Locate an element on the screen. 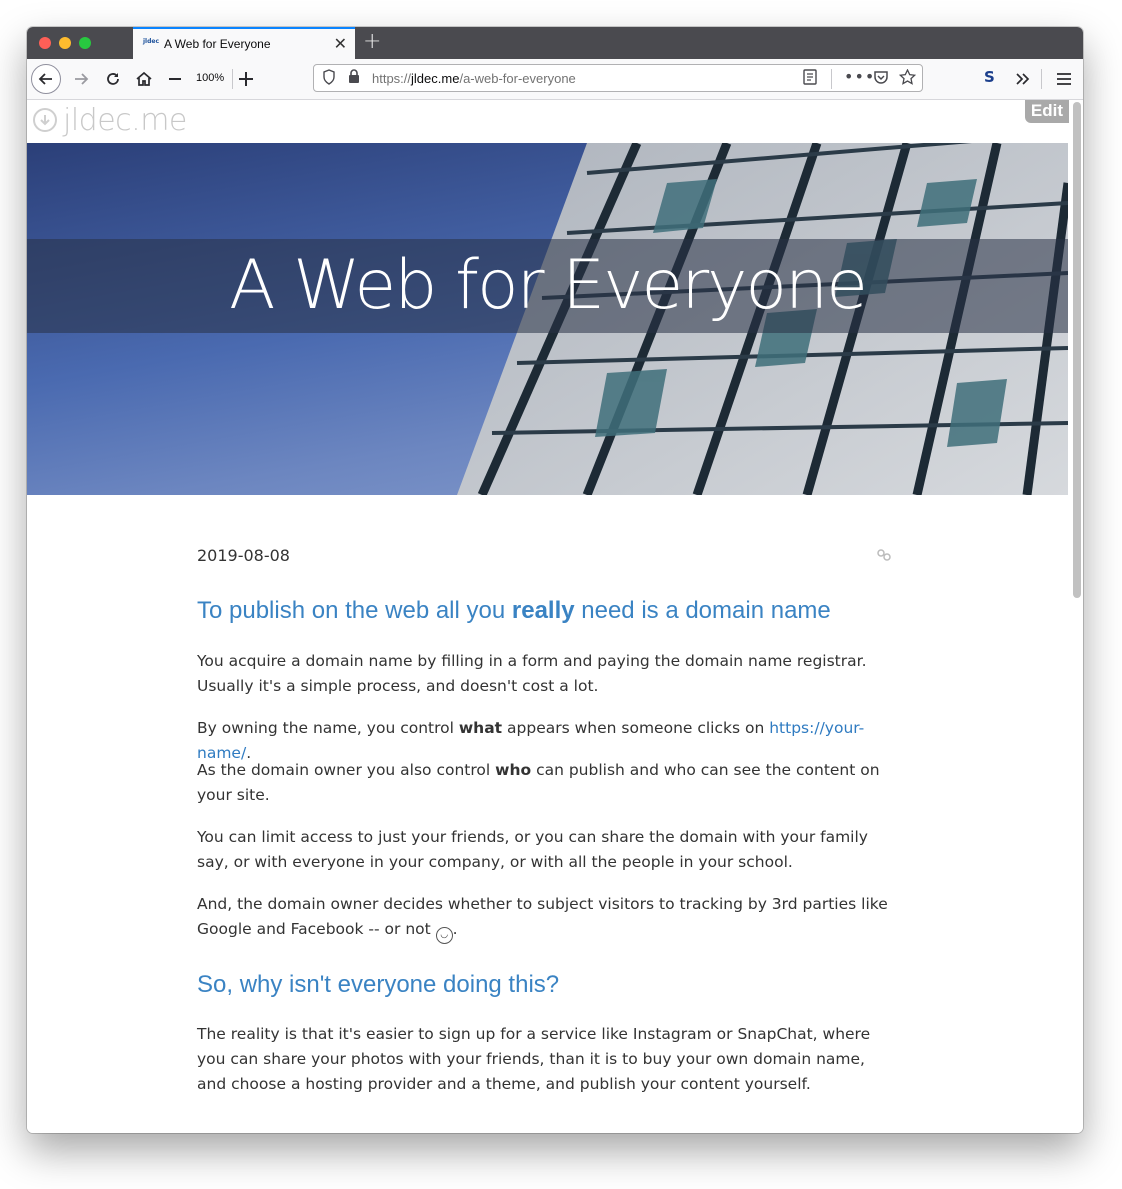 The width and height of the screenshot is (1122, 1189). forward-button is located at coordinates (81, 79).